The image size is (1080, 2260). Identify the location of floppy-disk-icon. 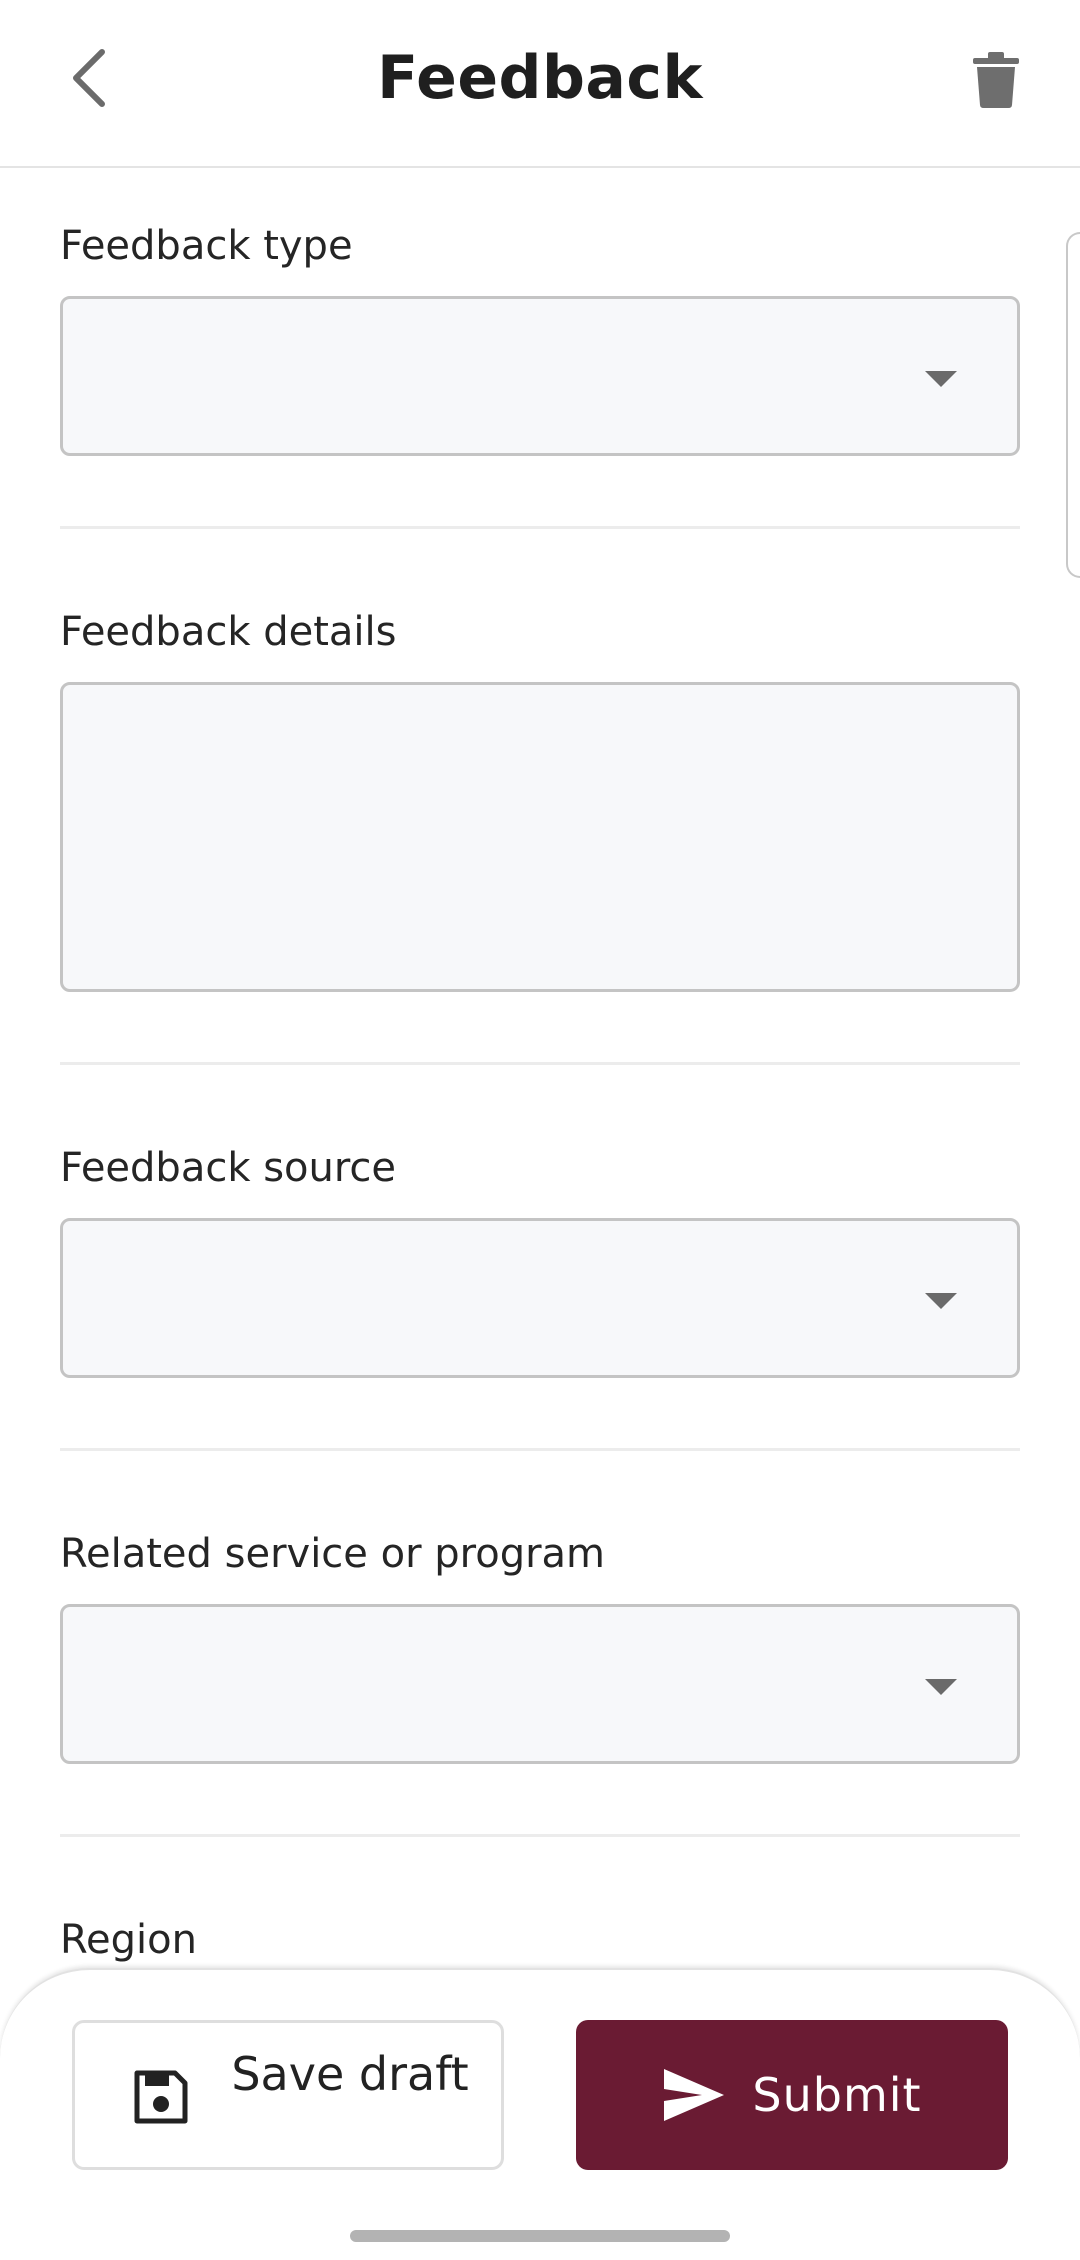
(161, 2097).